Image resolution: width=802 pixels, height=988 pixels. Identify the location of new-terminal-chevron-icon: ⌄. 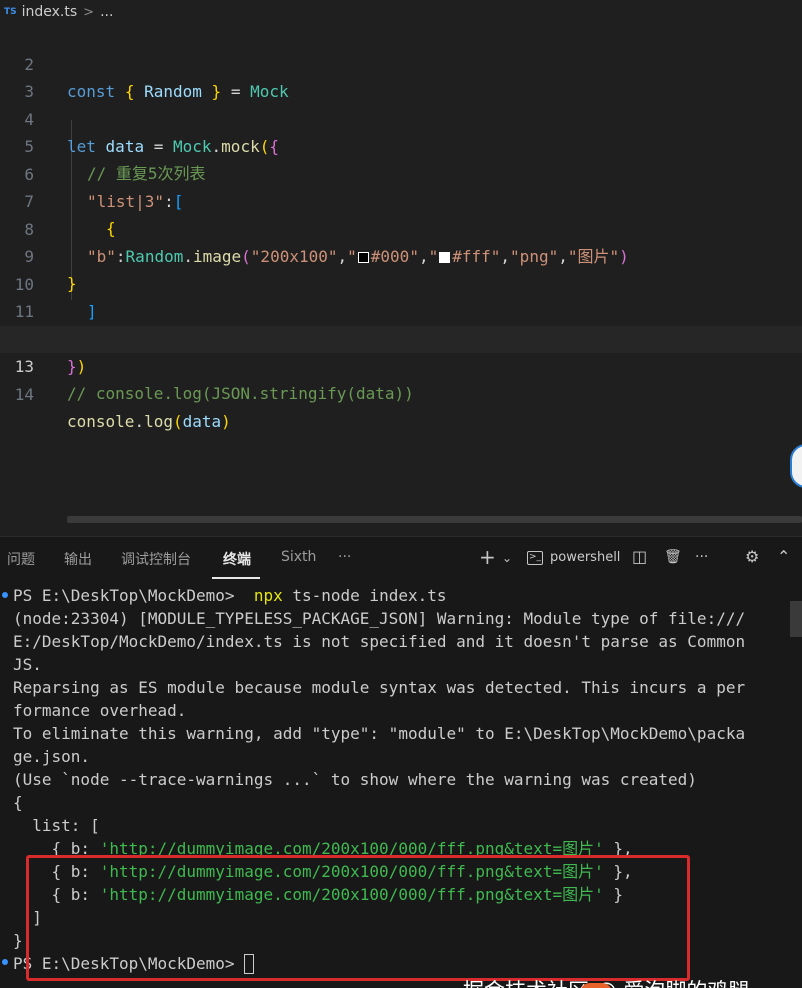
(507, 558).